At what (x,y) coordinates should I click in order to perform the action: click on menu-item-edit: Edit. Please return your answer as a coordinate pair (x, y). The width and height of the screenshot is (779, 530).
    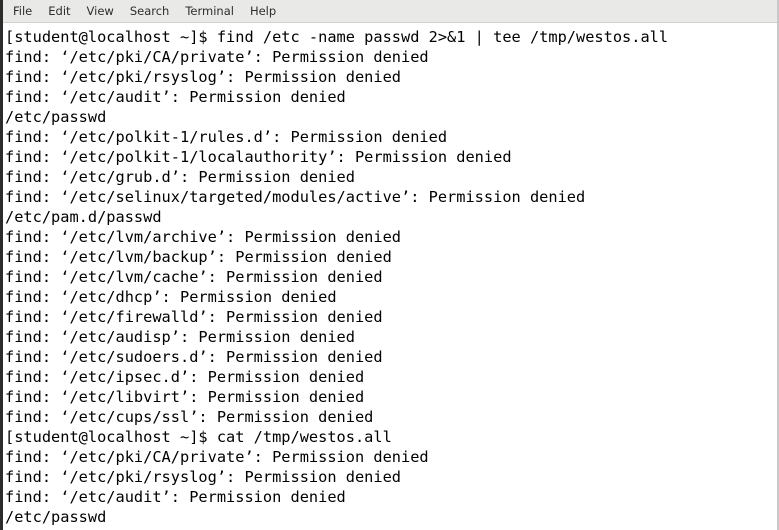
    Looking at the image, I should click on (63, 11).